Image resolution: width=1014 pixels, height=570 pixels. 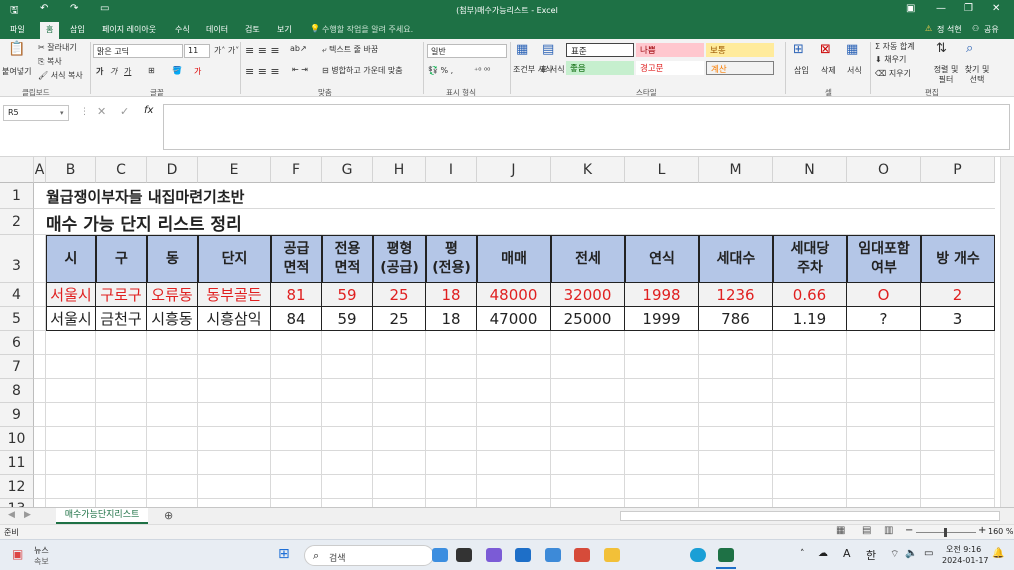 I want to click on col-header-E: E, so click(x=234, y=170).